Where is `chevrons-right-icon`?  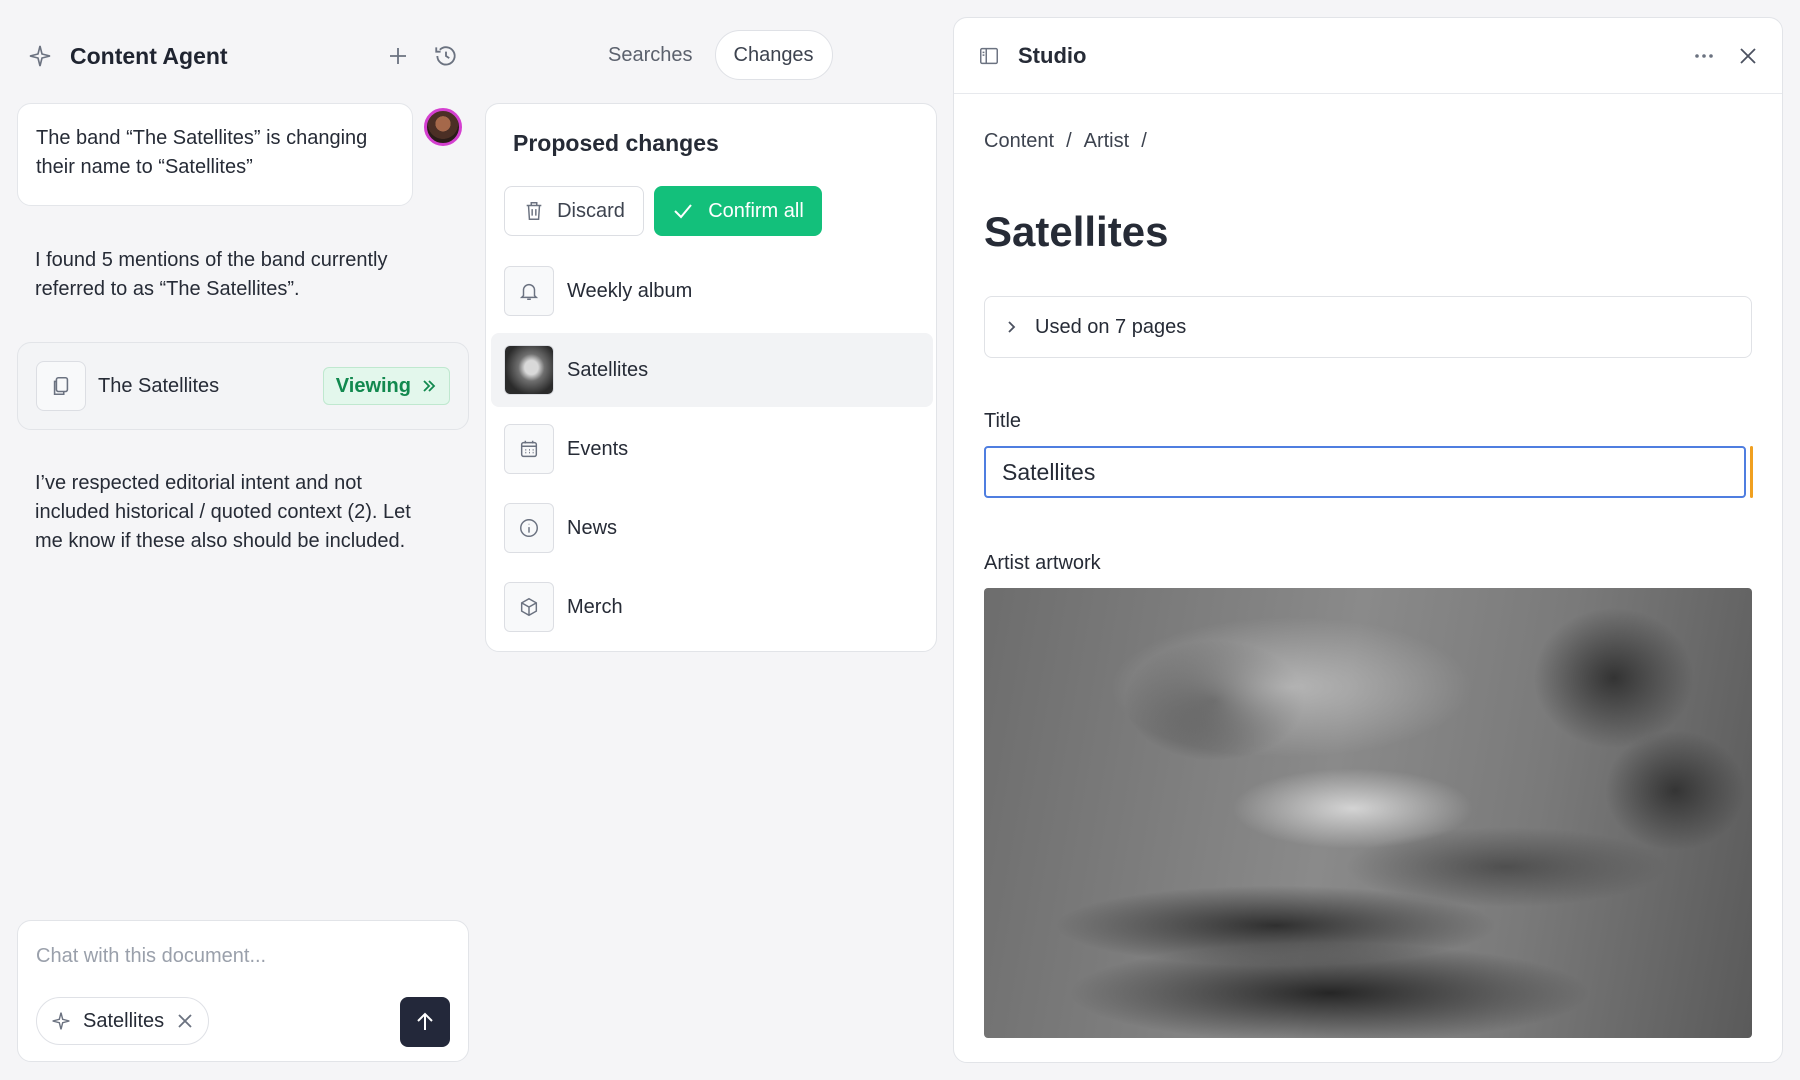
chevrons-right-icon is located at coordinates (429, 386).